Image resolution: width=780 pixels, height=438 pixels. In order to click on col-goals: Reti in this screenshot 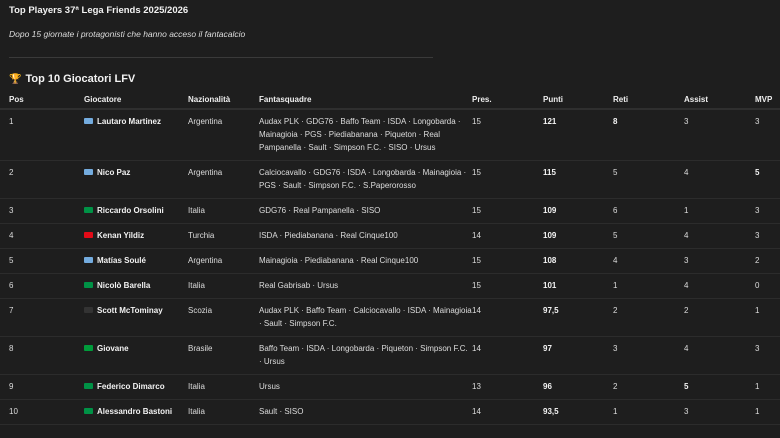, I will do `click(648, 101)`.